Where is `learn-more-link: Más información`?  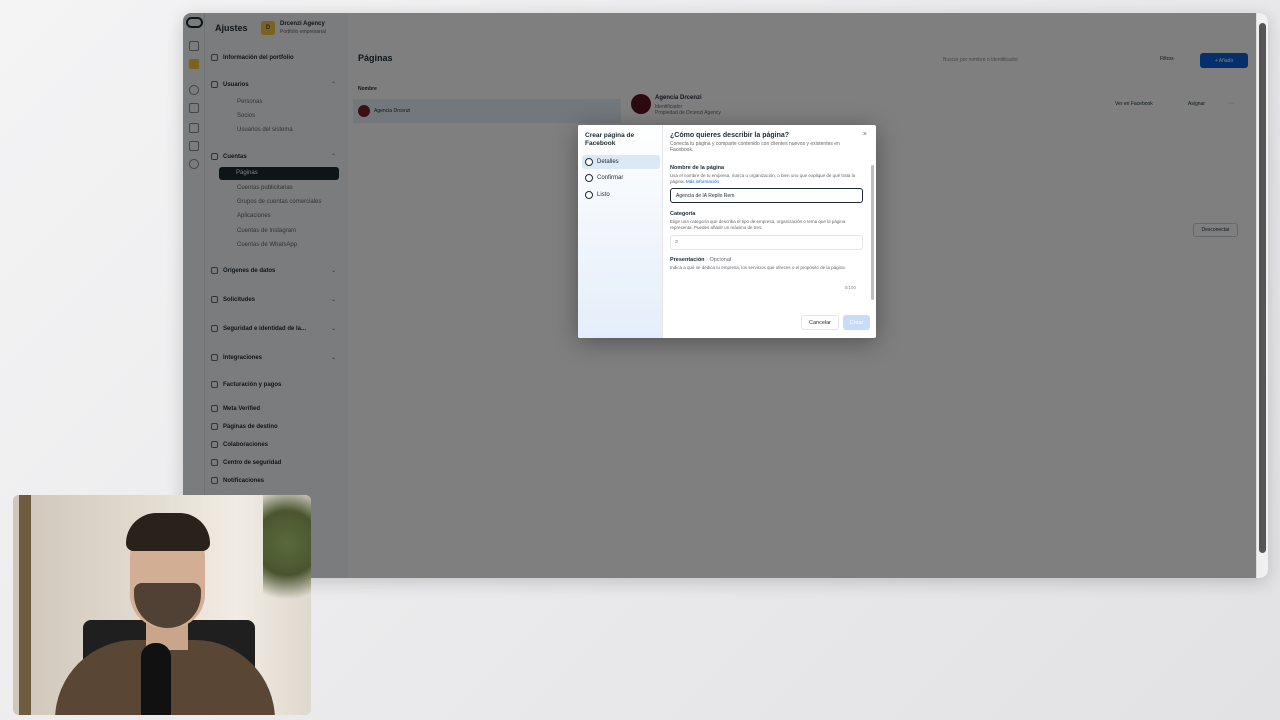 learn-more-link: Más información is located at coordinates (702, 181).